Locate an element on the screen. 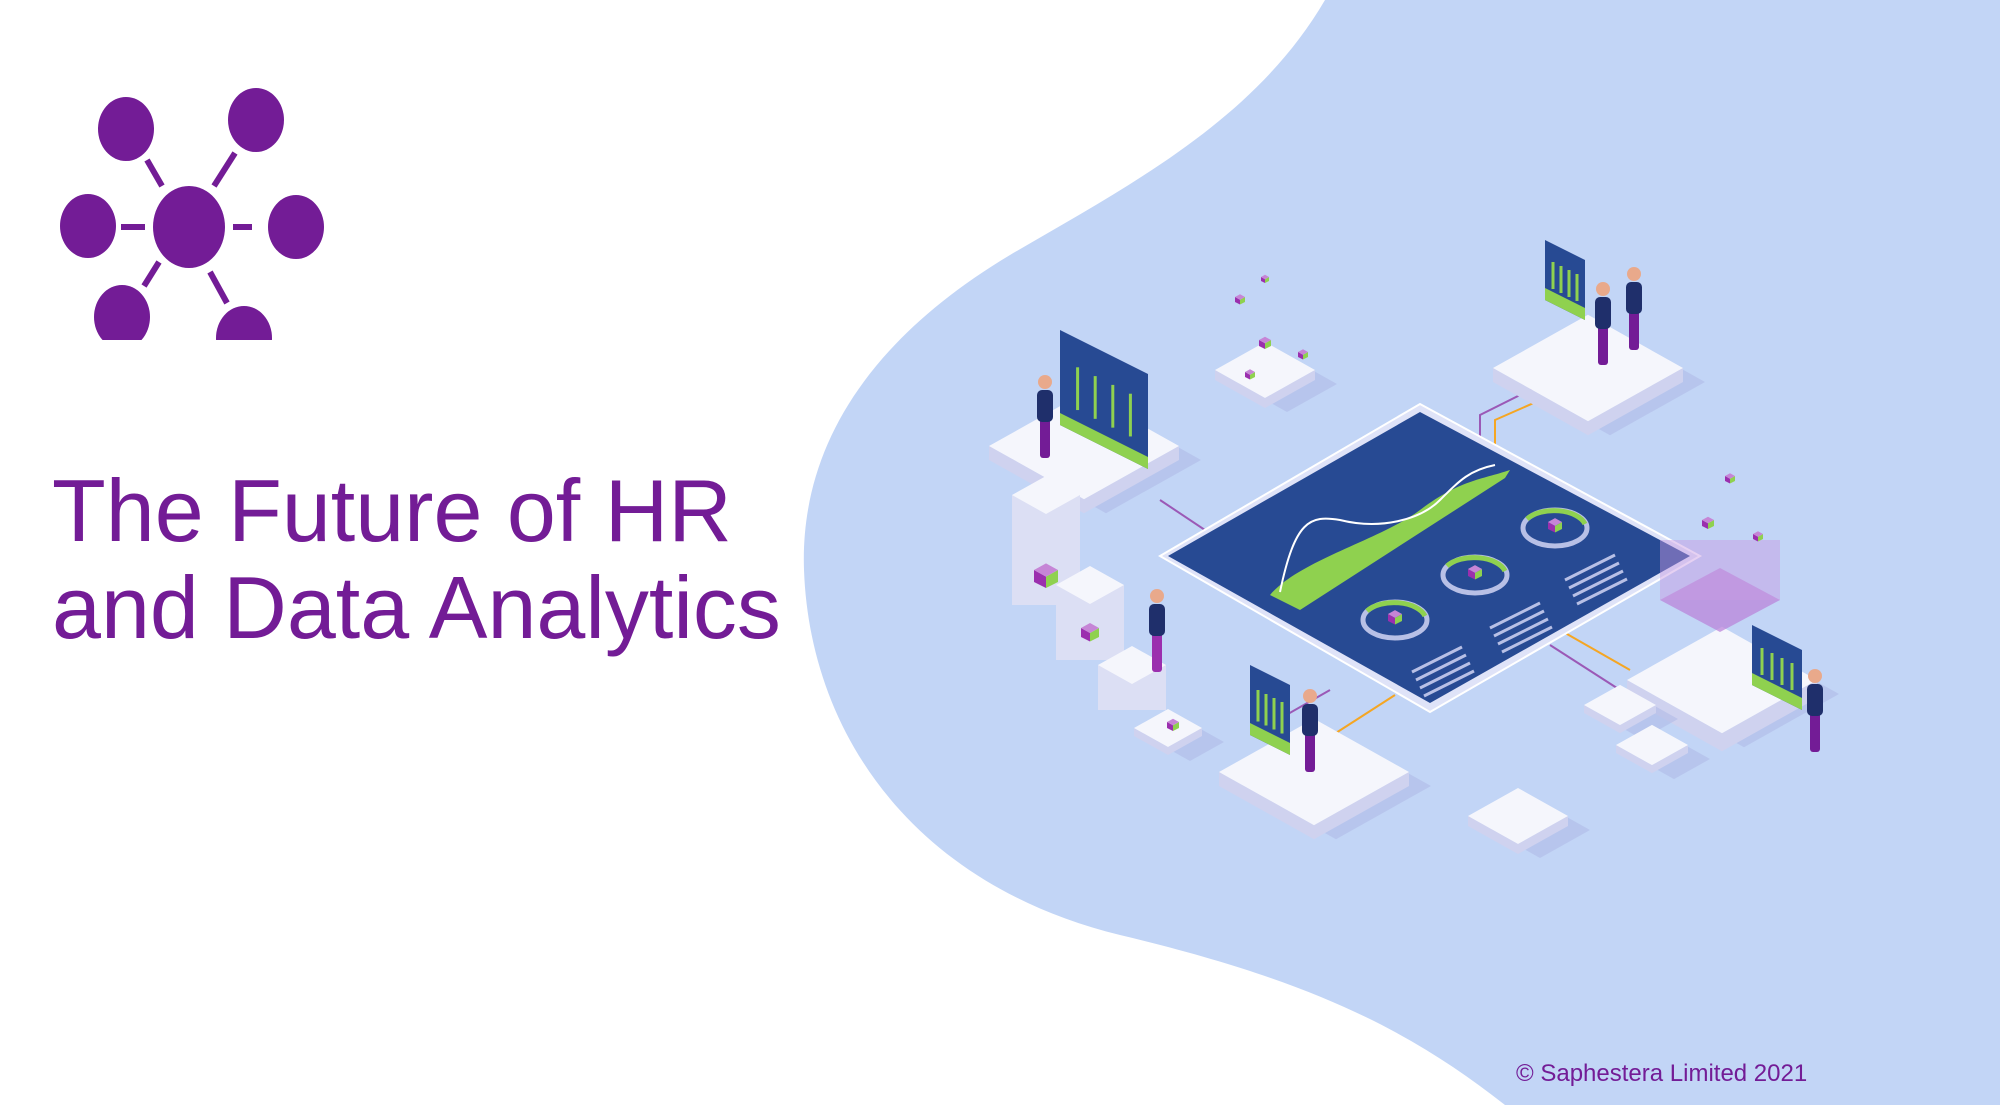 The width and height of the screenshot is (2000, 1105). platform-step is located at coordinates (1179, 735).